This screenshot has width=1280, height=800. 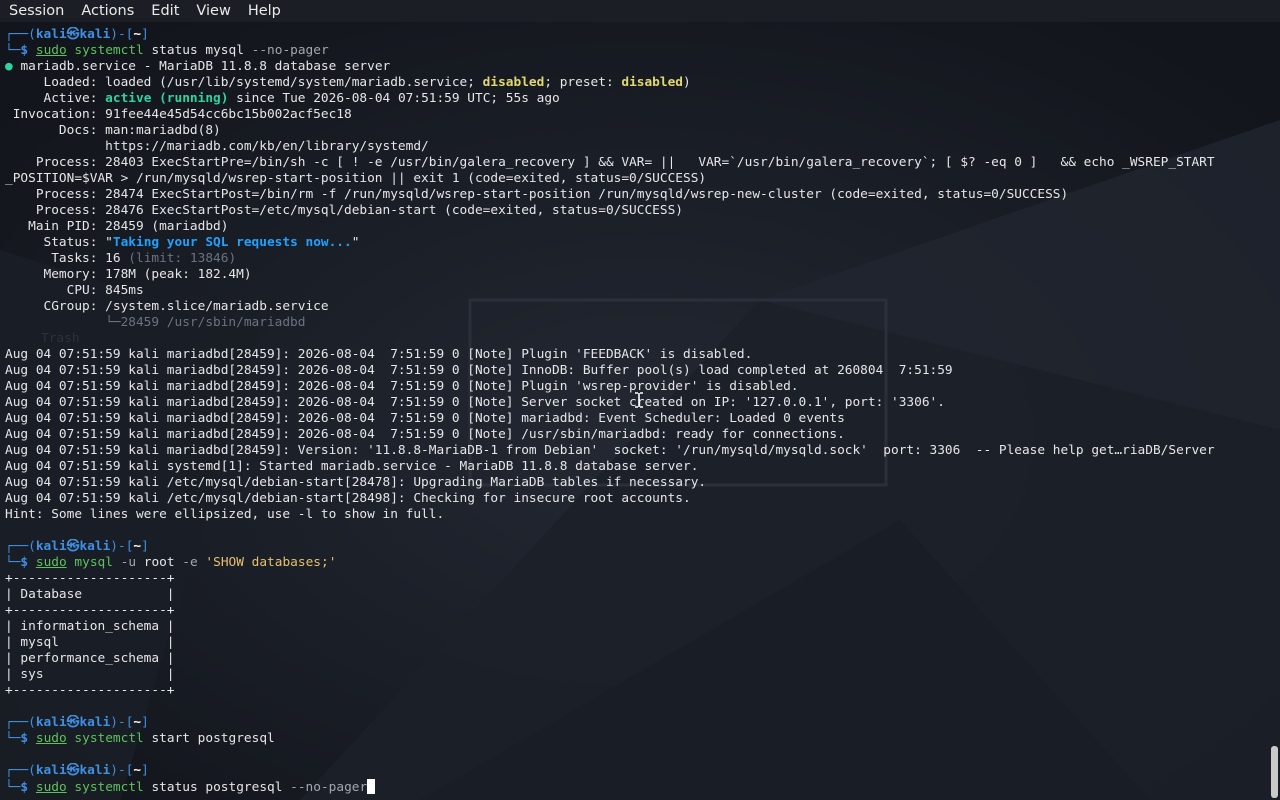 What do you see at coordinates (371, 786) in the screenshot?
I see `text-cursor` at bounding box center [371, 786].